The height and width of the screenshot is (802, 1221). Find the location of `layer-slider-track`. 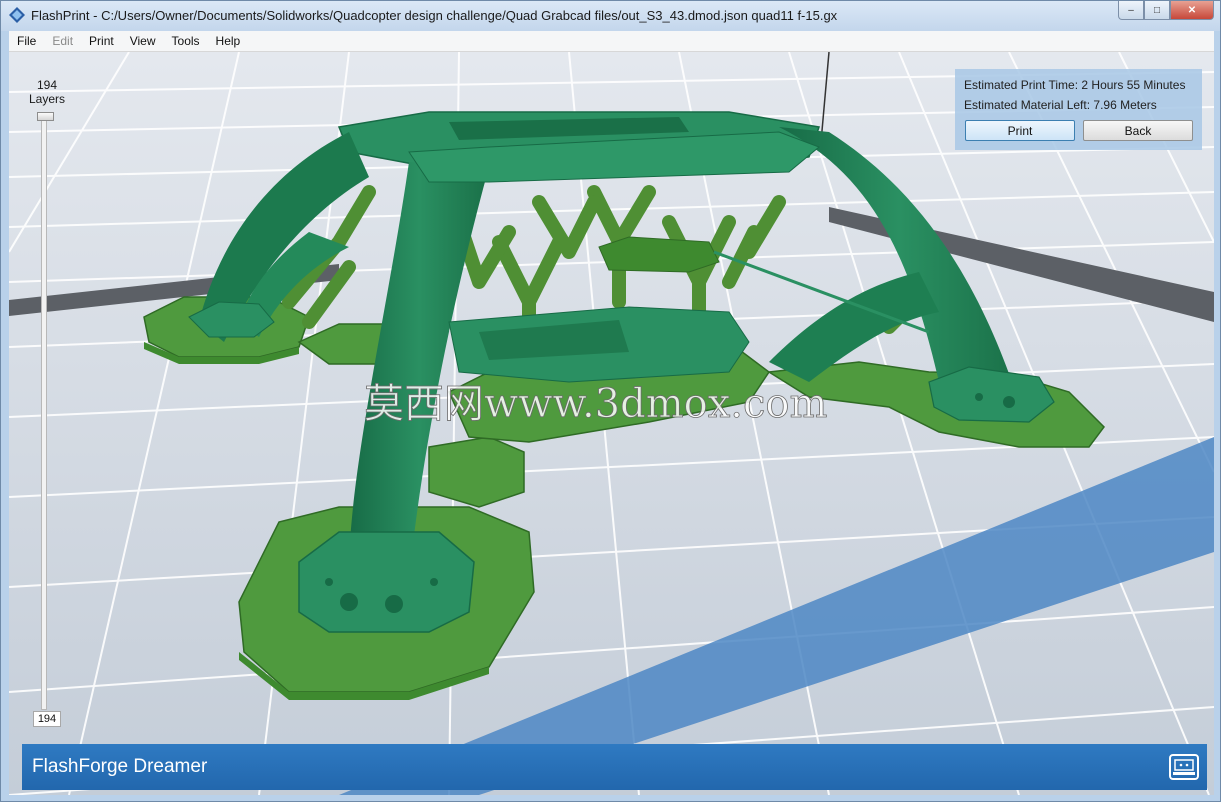

layer-slider-track is located at coordinates (44, 412).